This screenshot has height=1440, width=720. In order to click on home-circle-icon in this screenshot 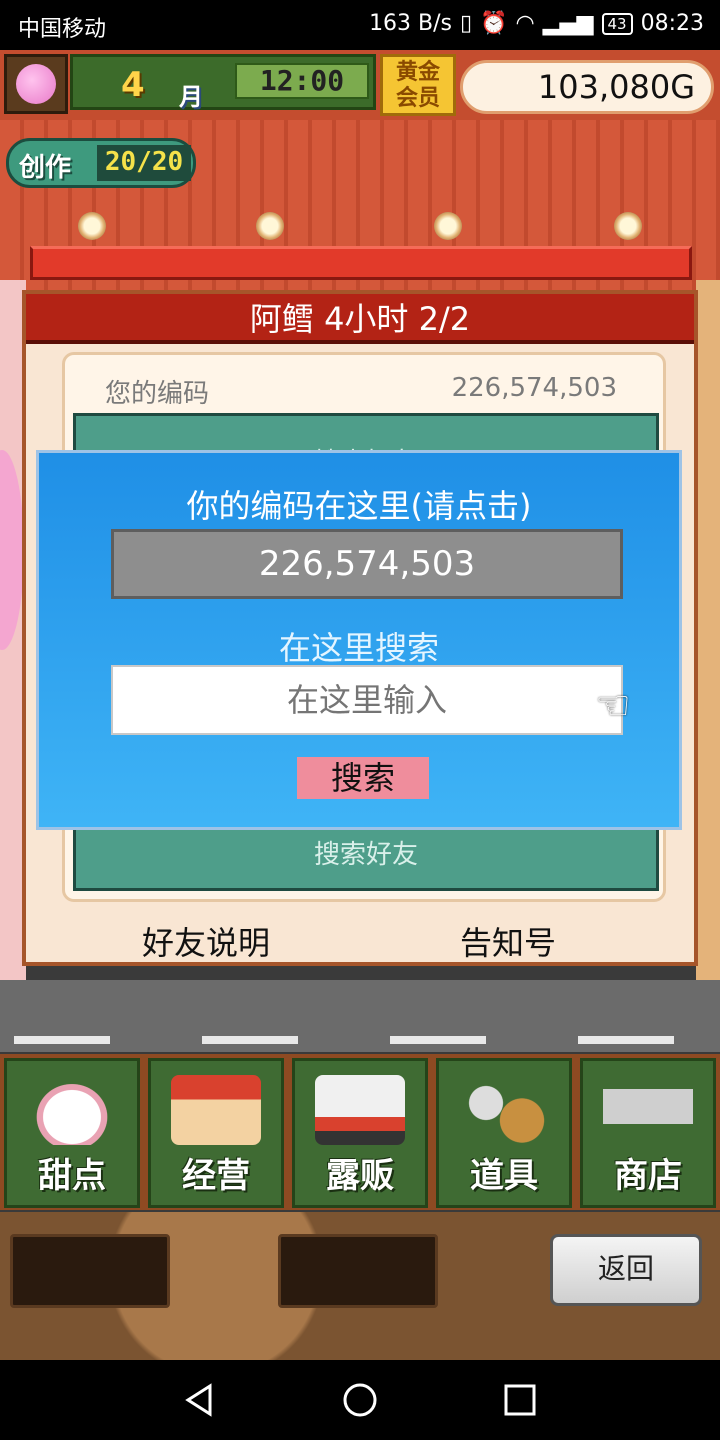, I will do `click(360, 1400)`.